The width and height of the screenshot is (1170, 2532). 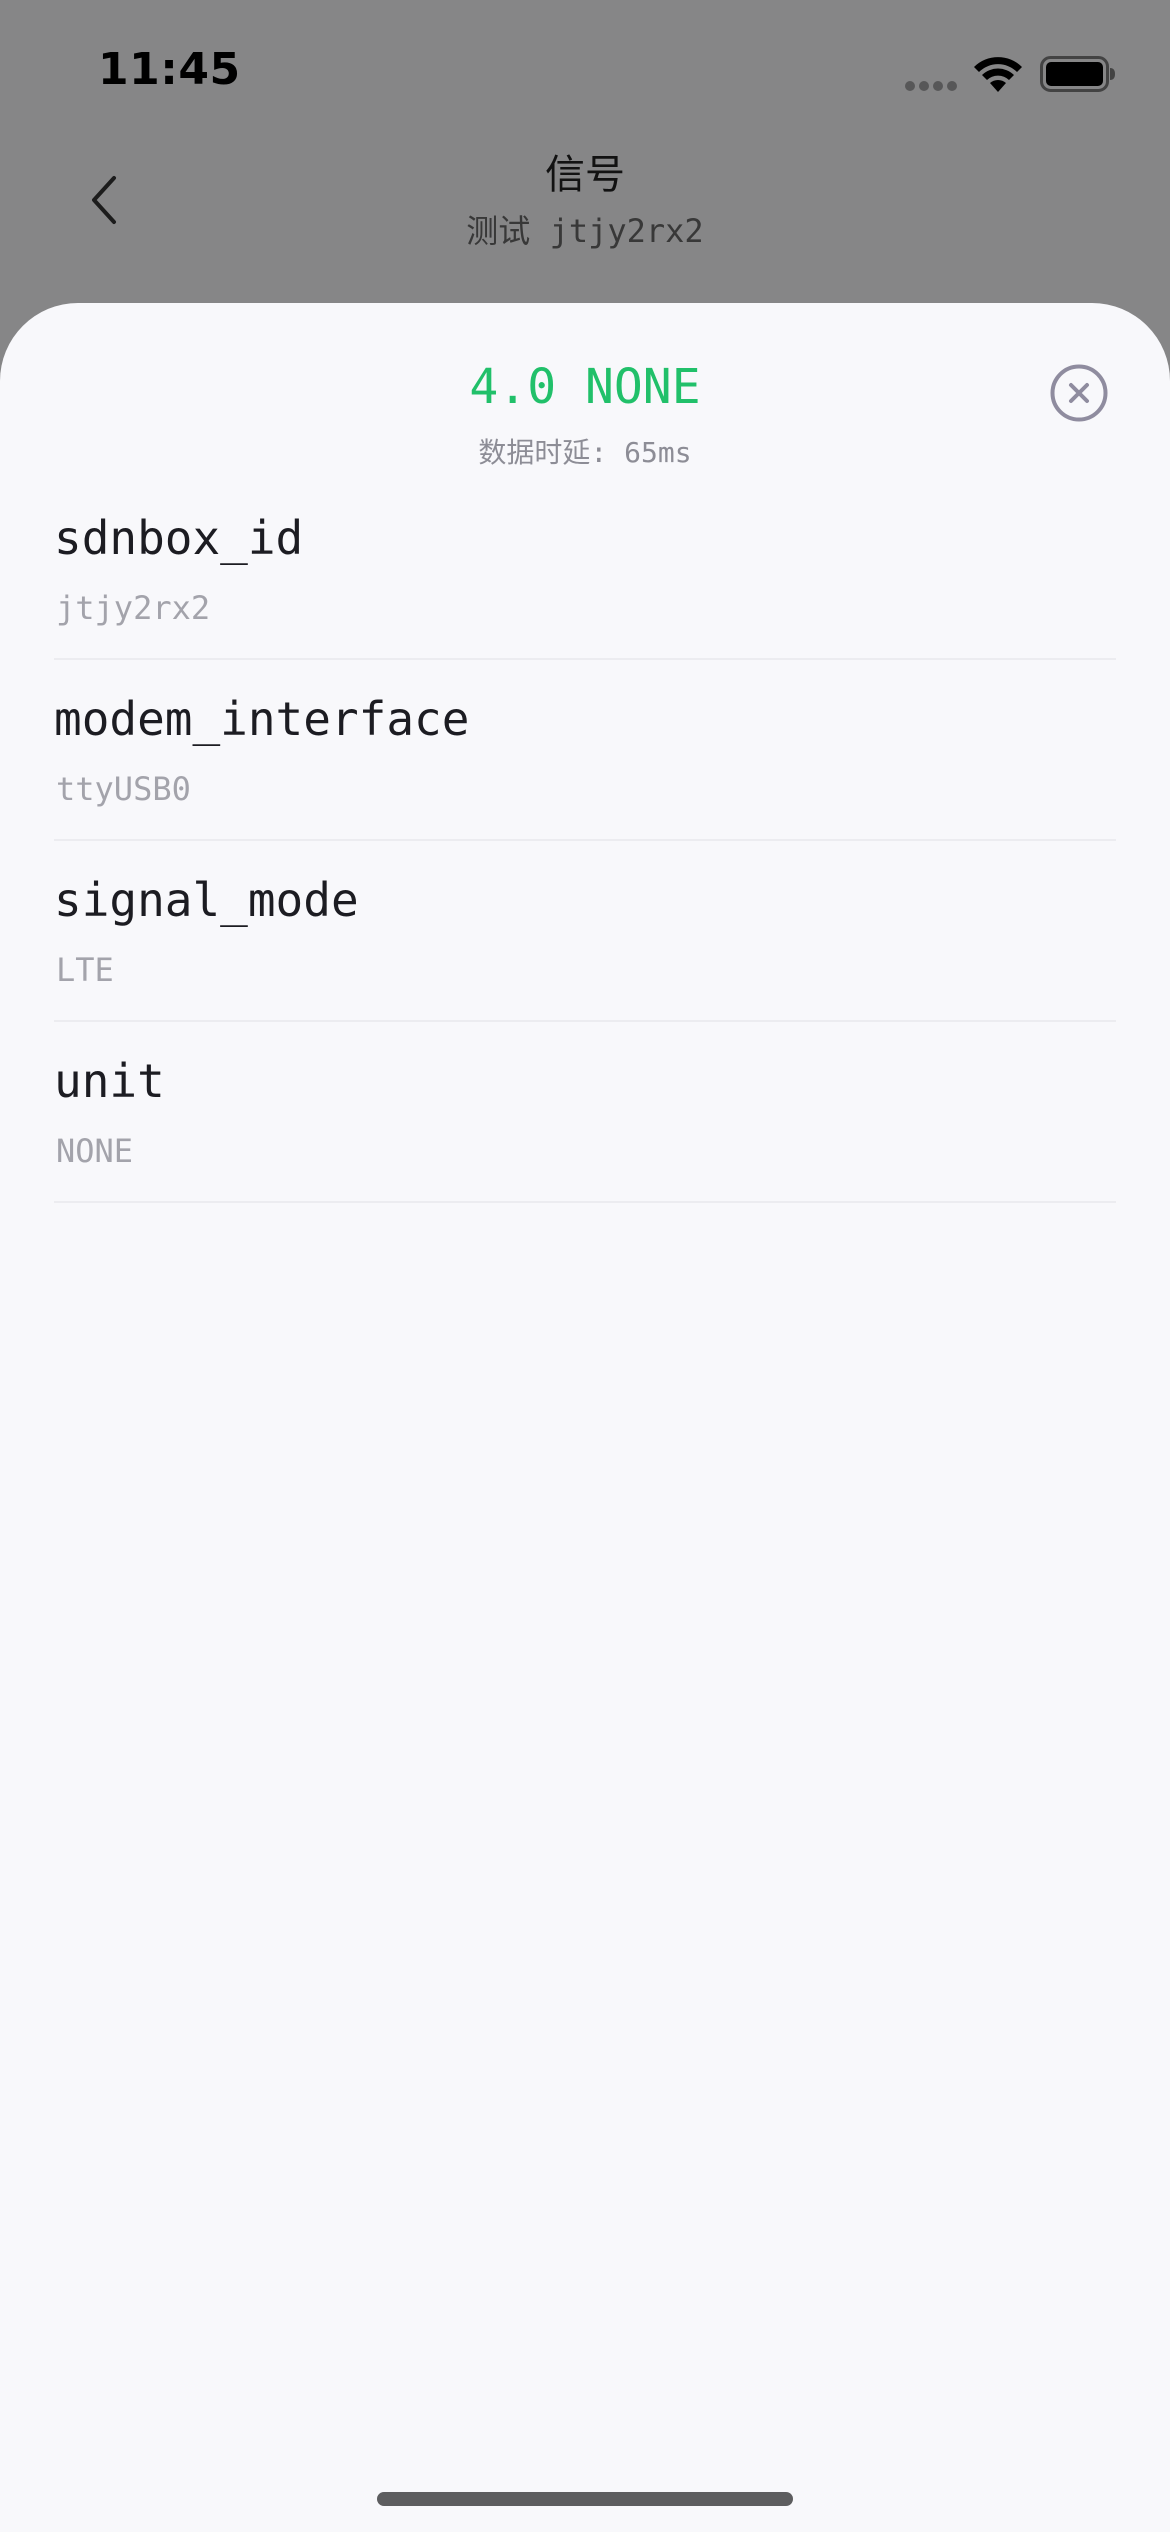 What do you see at coordinates (1079, 393) in the screenshot?
I see `close-icon` at bounding box center [1079, 393].